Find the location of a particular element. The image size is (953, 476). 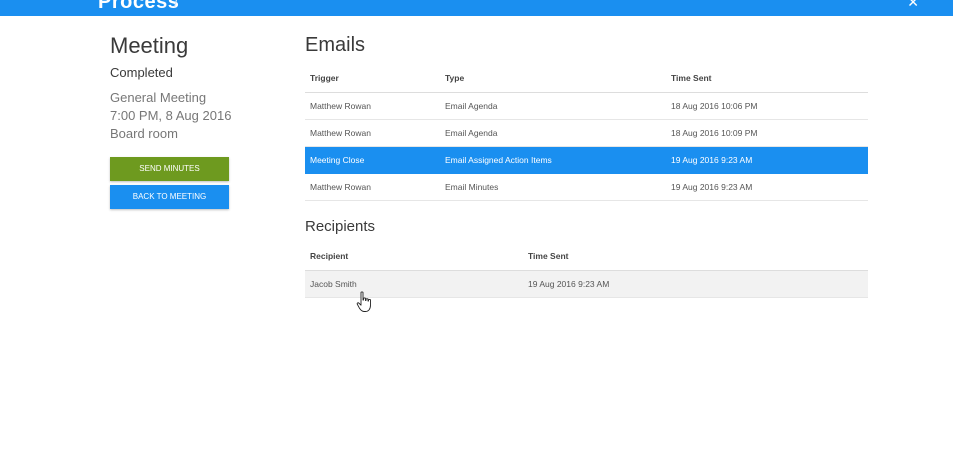

column-header-type: Type is located at coordinates (553, 78).